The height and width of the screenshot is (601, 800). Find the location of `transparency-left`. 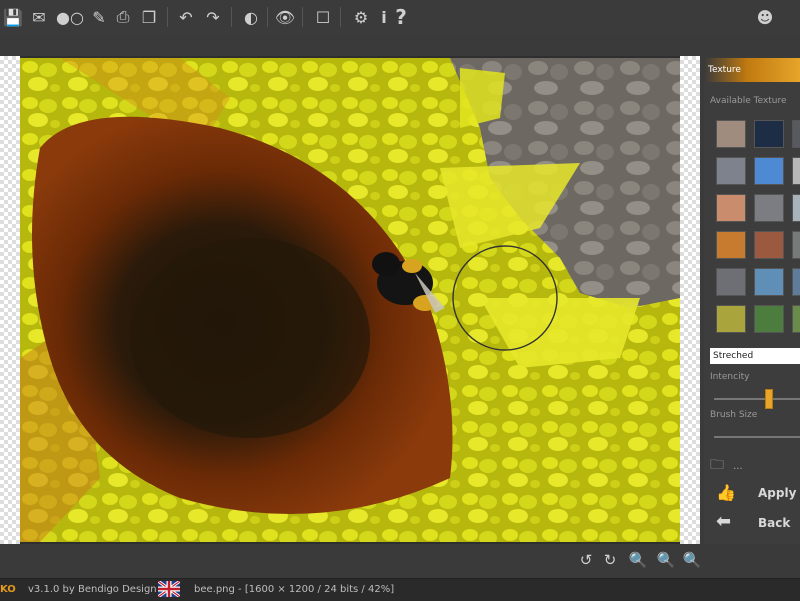

transparency-left is located at coordinates (10, 300).